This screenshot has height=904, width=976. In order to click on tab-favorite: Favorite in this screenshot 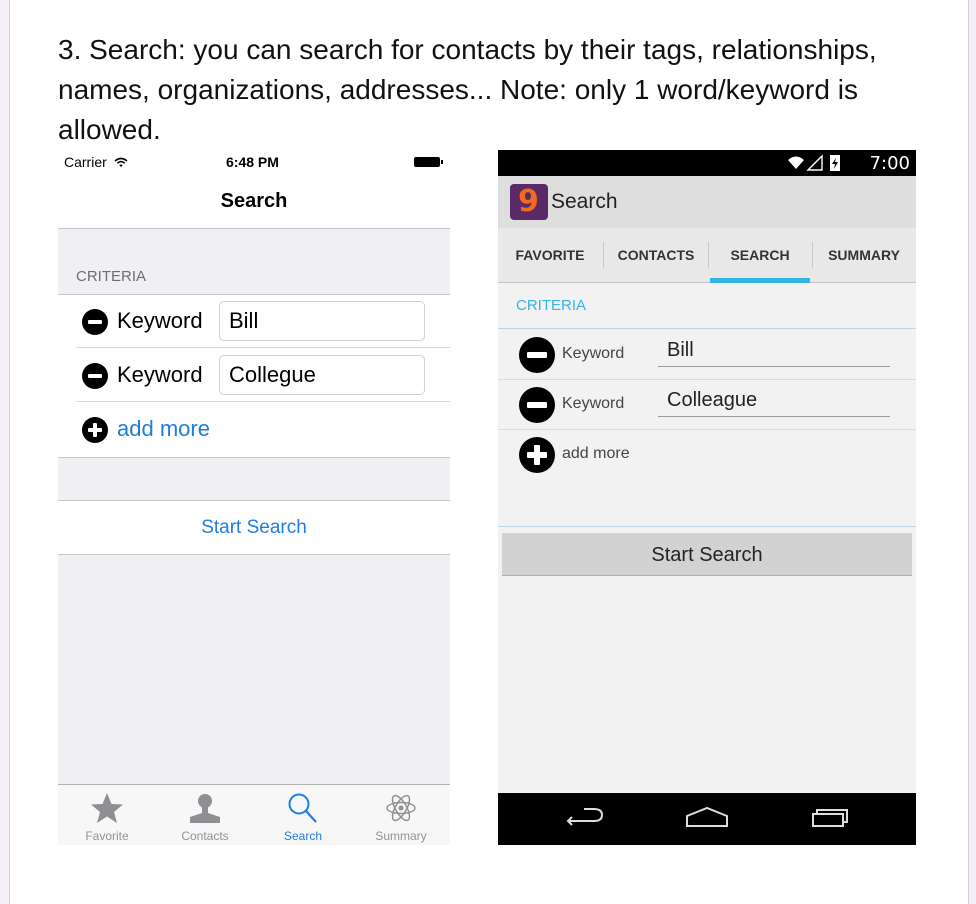, I will do `click(107, 815)`.